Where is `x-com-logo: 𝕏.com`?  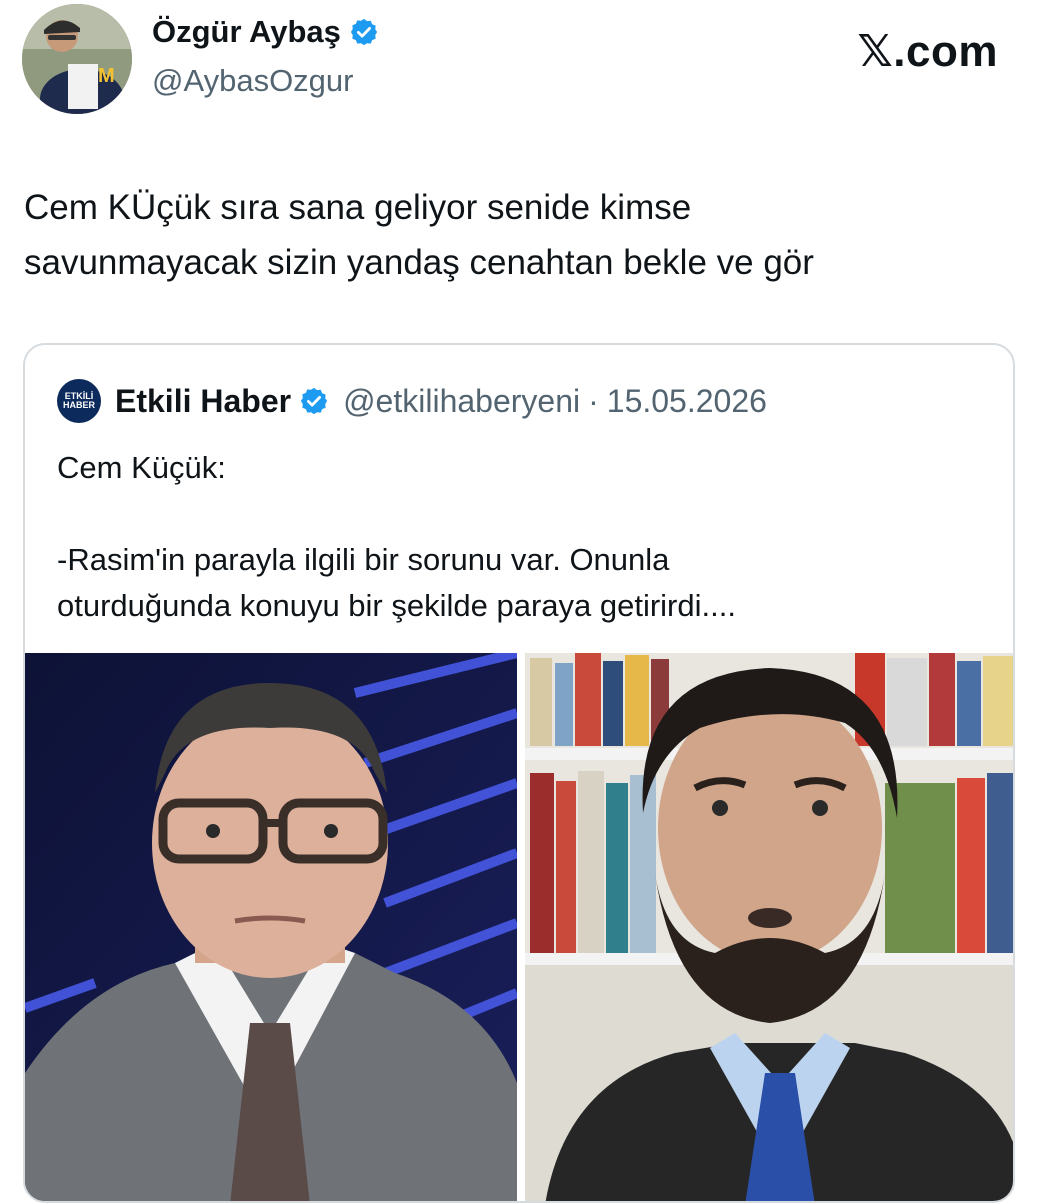 x-com-logo: 𝕏.com is located at coordinates (927, 51).